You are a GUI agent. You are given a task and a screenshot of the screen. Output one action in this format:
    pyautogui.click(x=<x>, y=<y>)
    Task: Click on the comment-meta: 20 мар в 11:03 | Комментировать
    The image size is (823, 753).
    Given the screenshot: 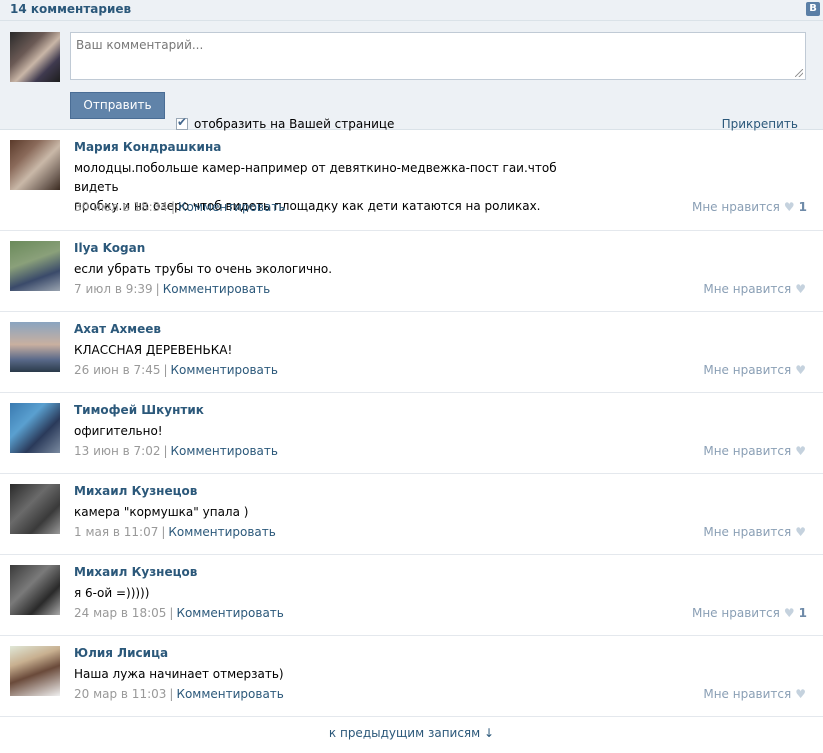 What is the action you would take?
    pyautogui.click(x=179, y=694)
    